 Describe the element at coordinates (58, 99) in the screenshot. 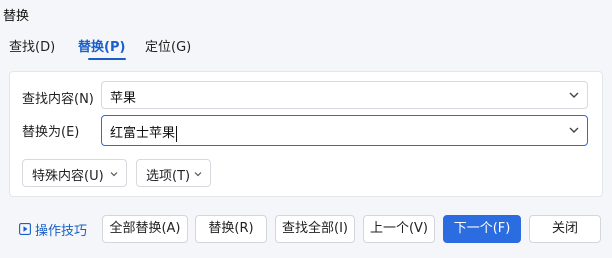

I see `find-what-label: 查找内容(N)` at that location.